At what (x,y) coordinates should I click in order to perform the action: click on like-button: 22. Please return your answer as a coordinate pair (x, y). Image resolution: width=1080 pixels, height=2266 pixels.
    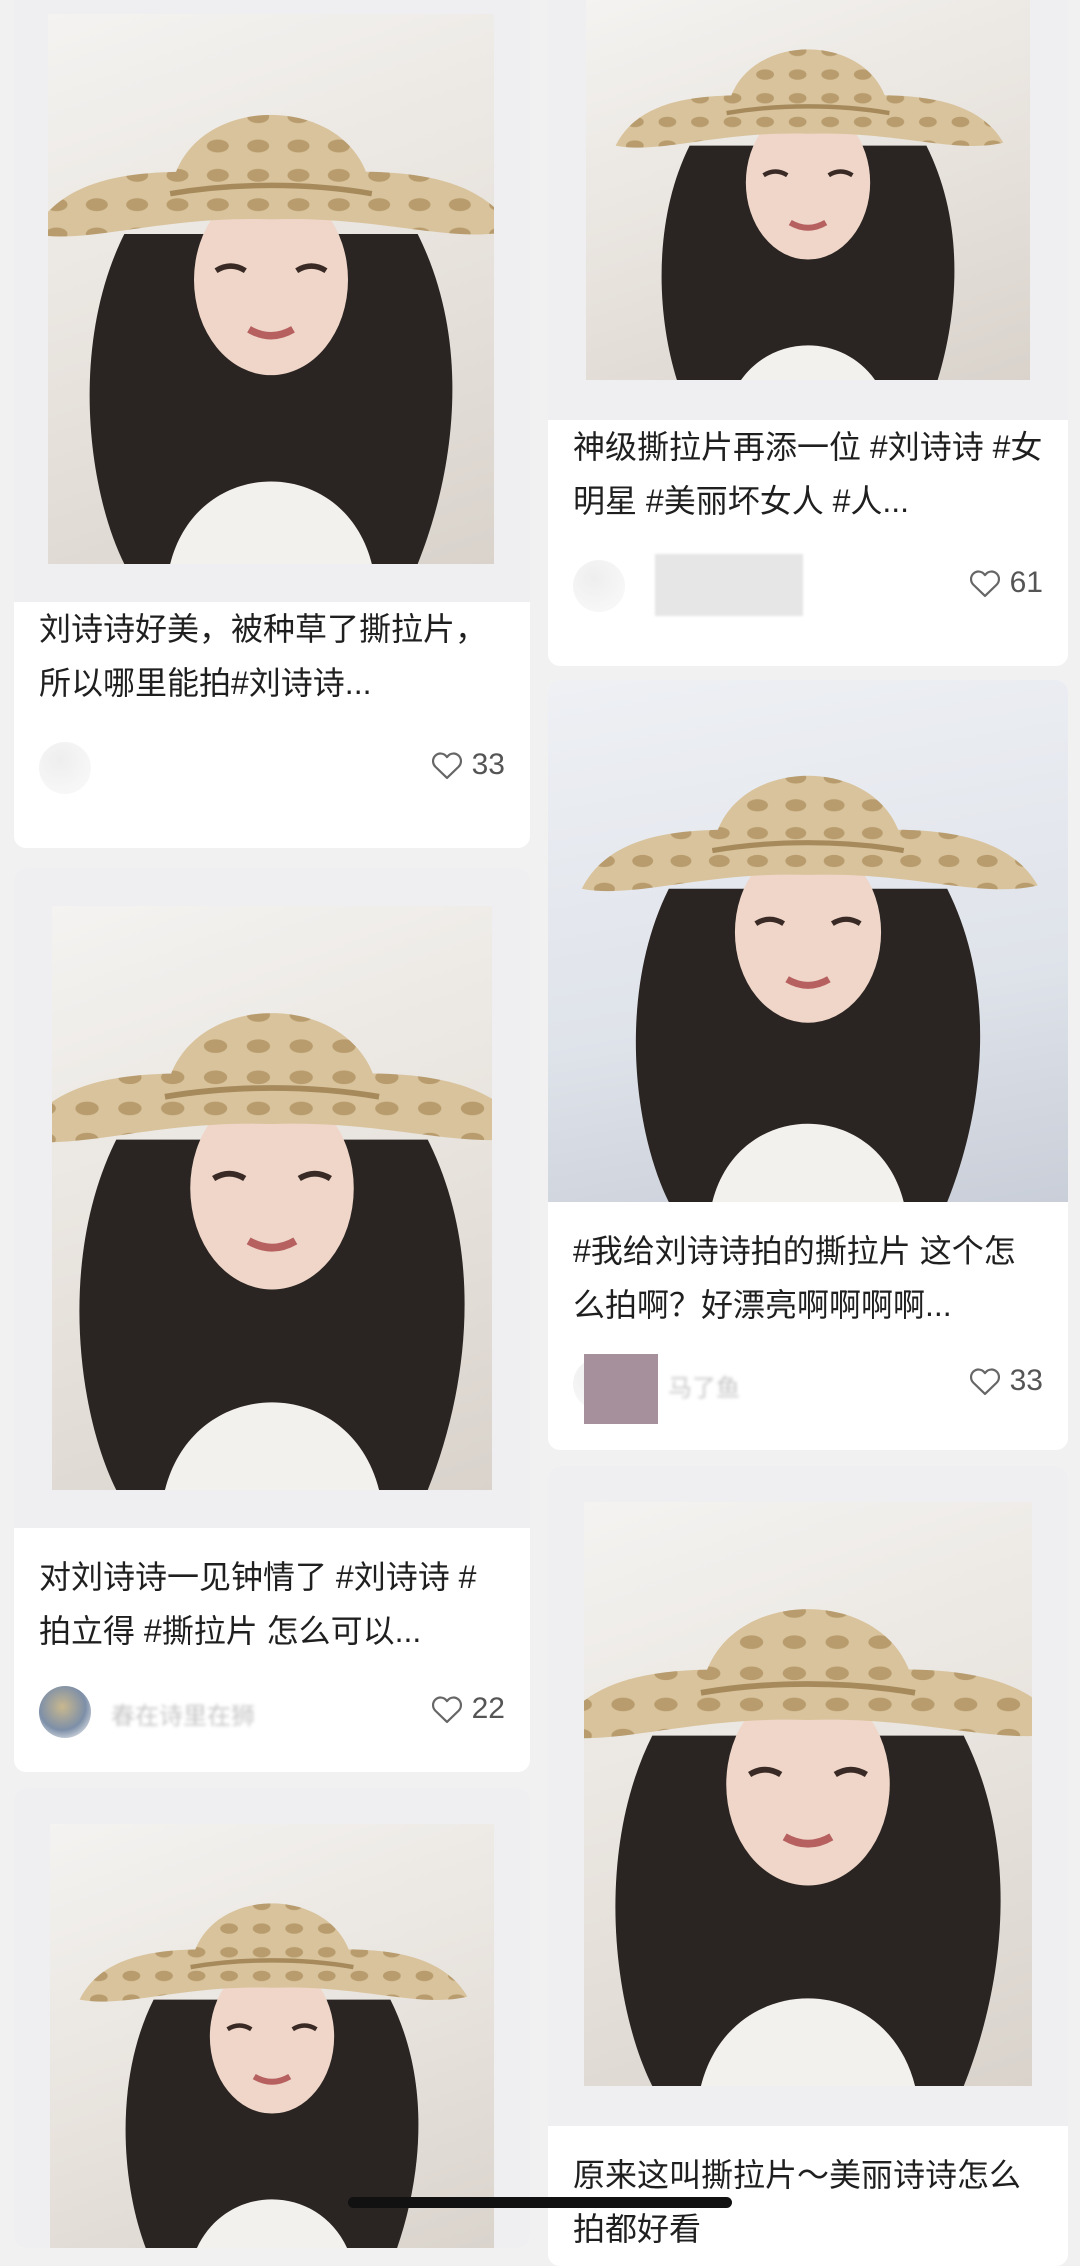
    Looking at the image, I should click on (467, 1709).